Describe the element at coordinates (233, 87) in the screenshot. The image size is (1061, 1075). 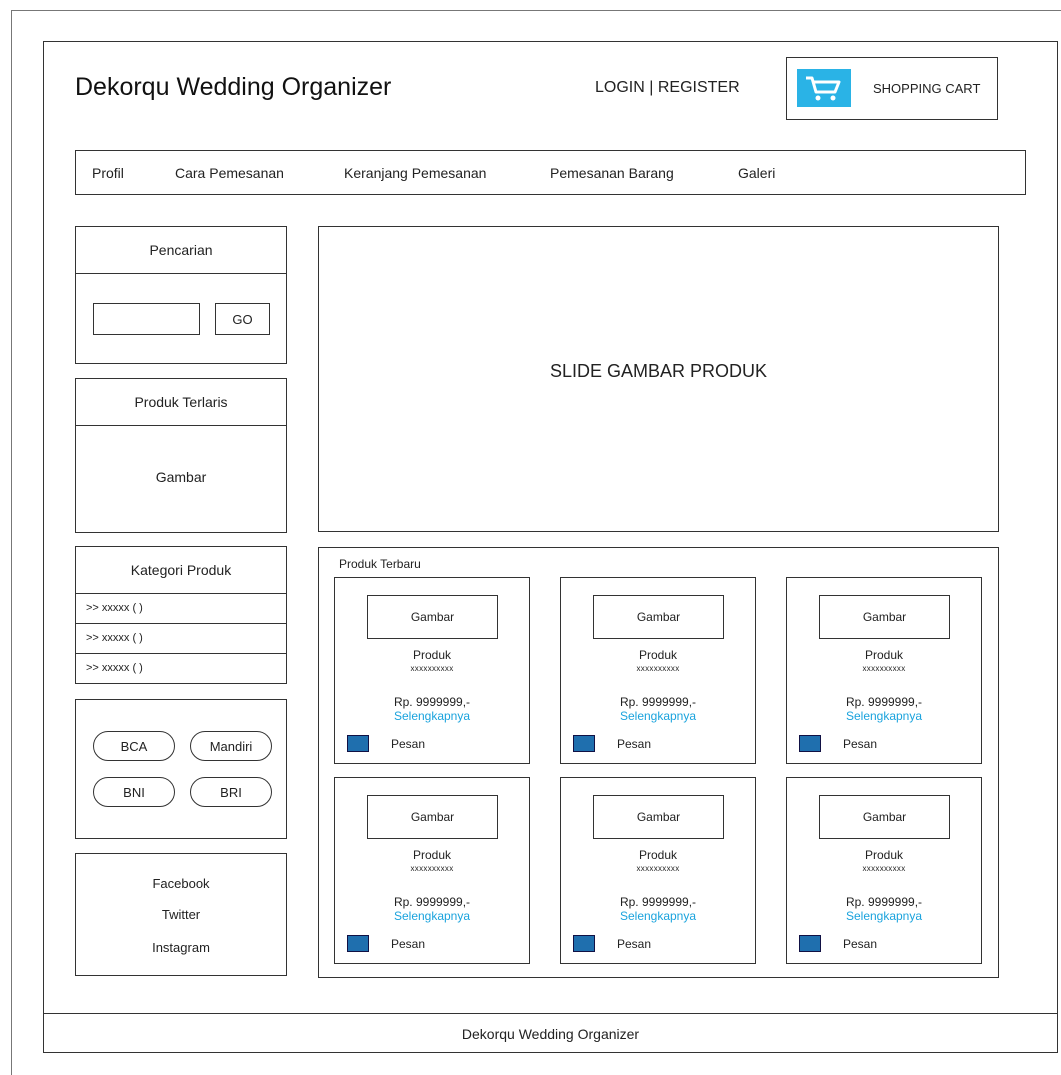
I see `site-title: Dekorqu Wedding Organizer` at that location.